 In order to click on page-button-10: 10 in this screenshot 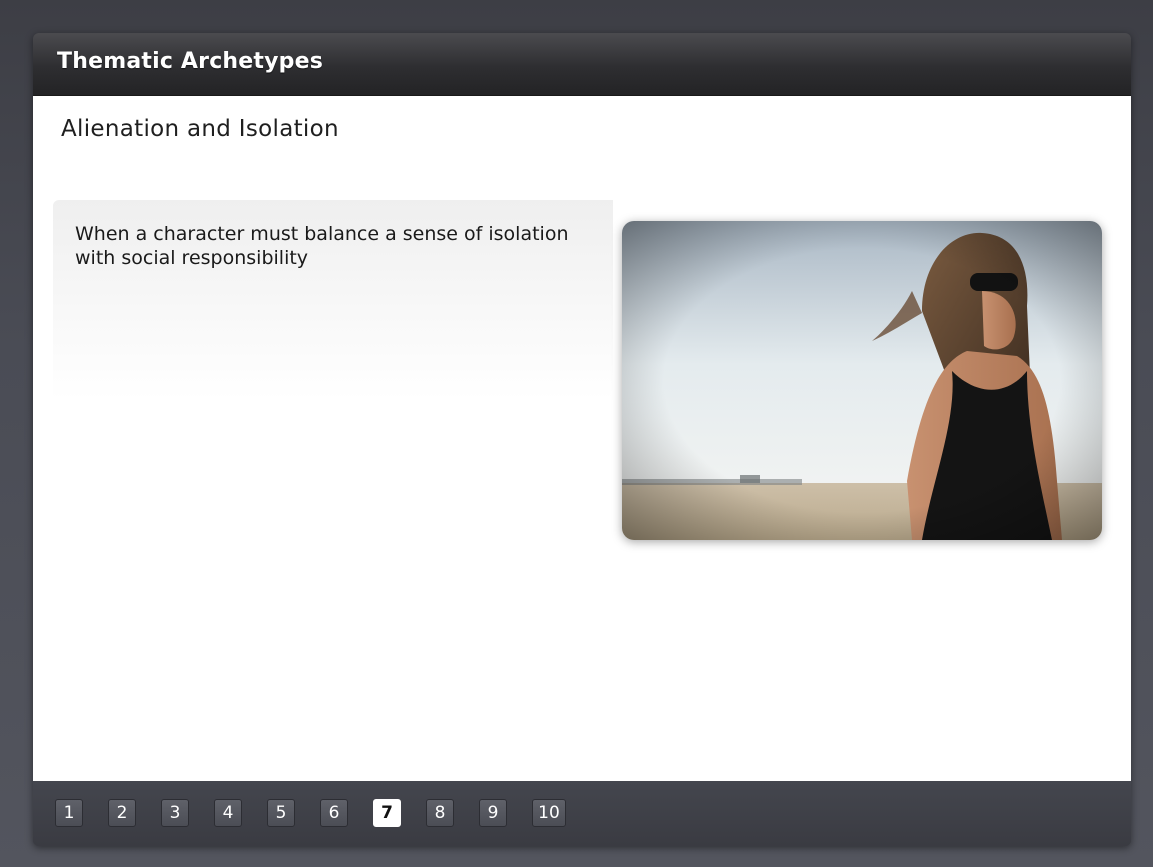, I will do `click(549, 813)`.